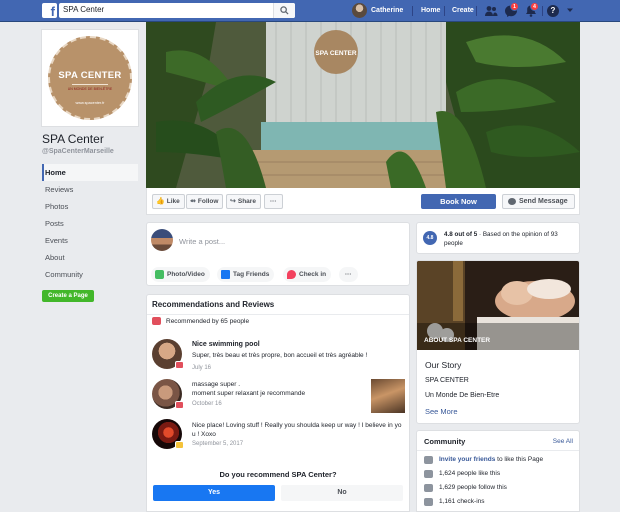 This screenshot has width=620, height=512. What do you see at coordinates (498, 461) in the screenshot?
I see `community-row: Invite your friends to like this Page` at bounding box center [498, 461].